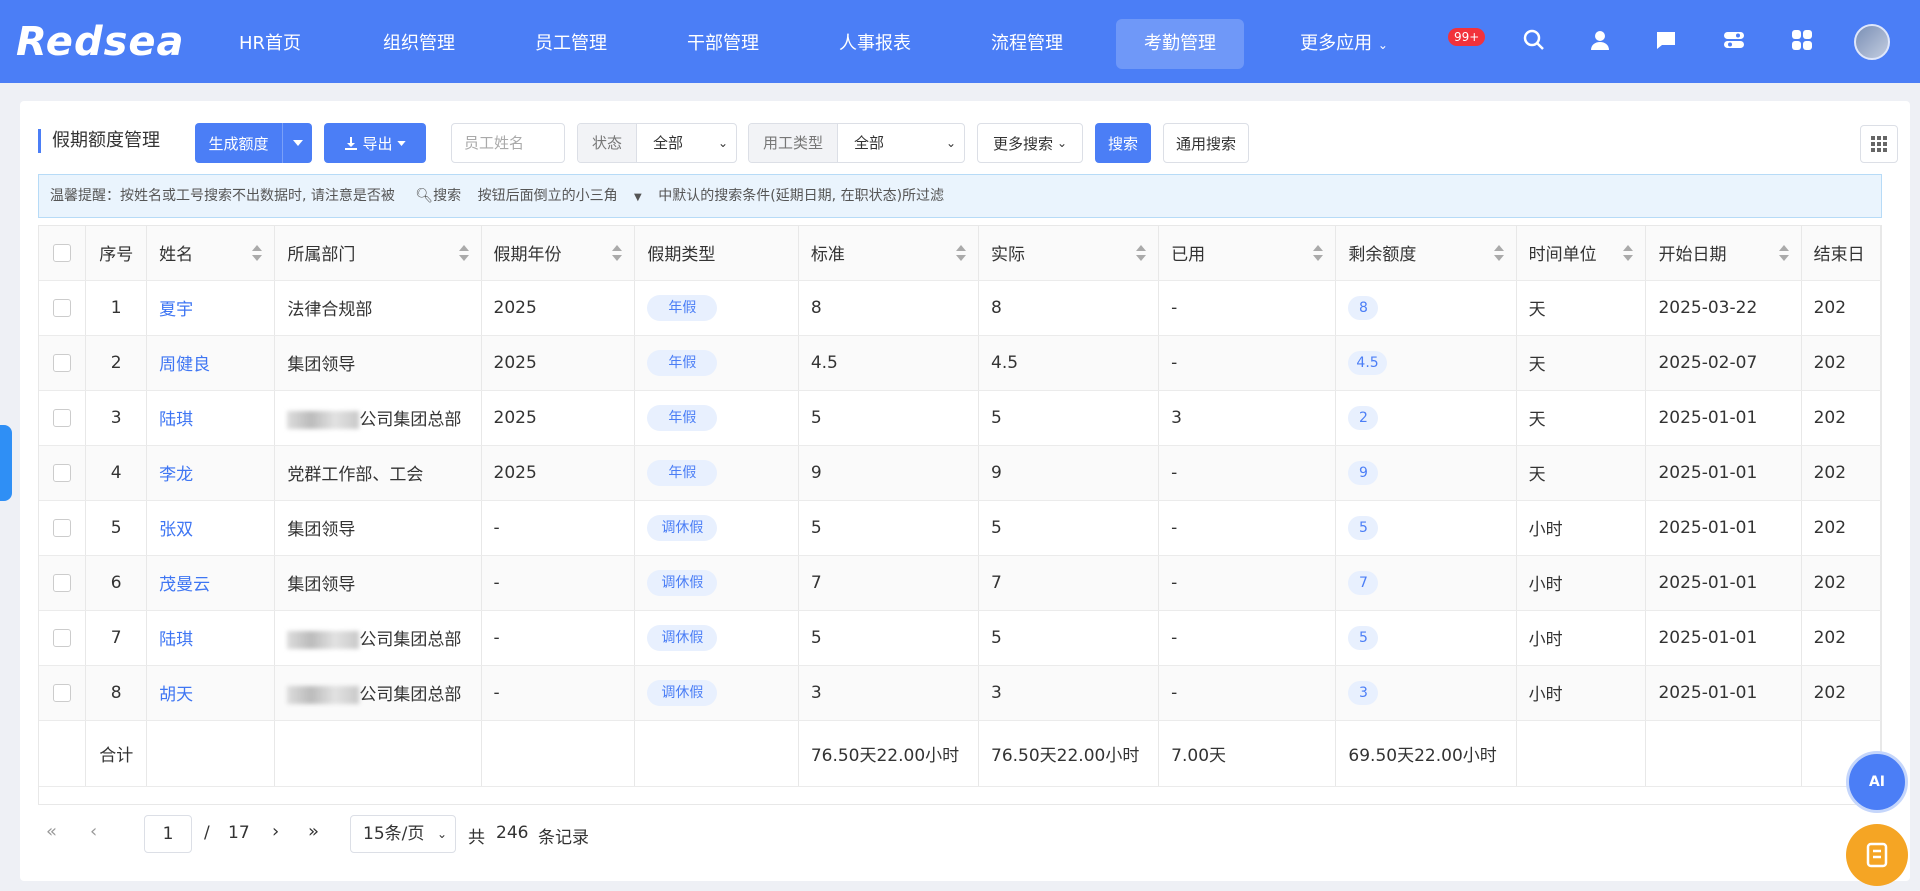  What do you see at coordinates (1581, 693) in the screenshot?
I see `unit-cell: 小时` at bounding box center [1581, 693].